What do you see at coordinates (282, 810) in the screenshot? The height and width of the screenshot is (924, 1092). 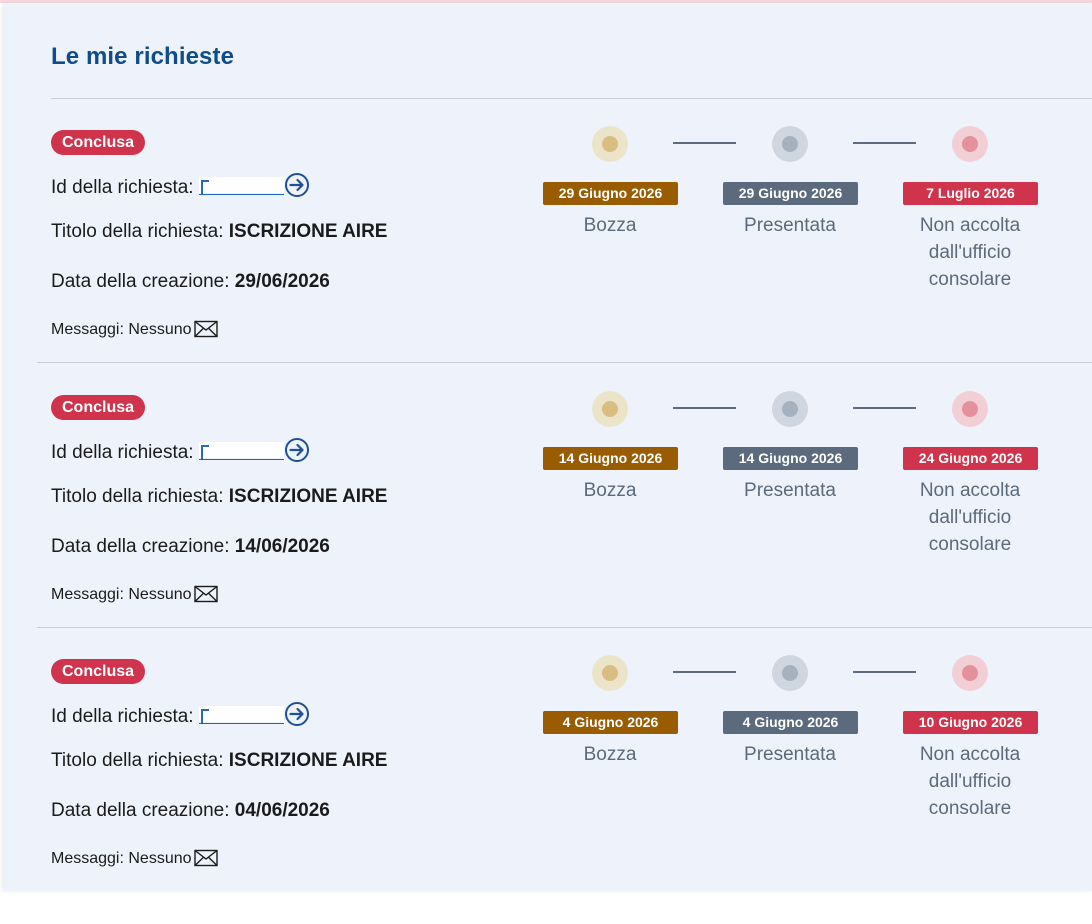 I see `created-date-value: 04/06/2026` at bounding box center [282, 810].